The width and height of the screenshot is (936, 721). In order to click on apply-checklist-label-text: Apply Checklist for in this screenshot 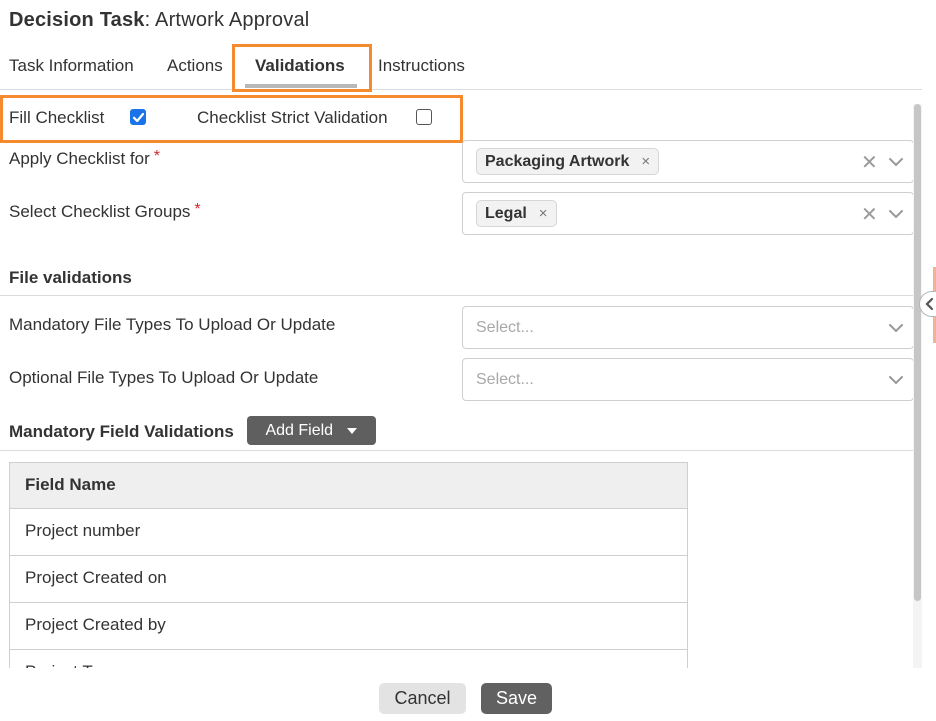, I will do `click(79, 158)`.